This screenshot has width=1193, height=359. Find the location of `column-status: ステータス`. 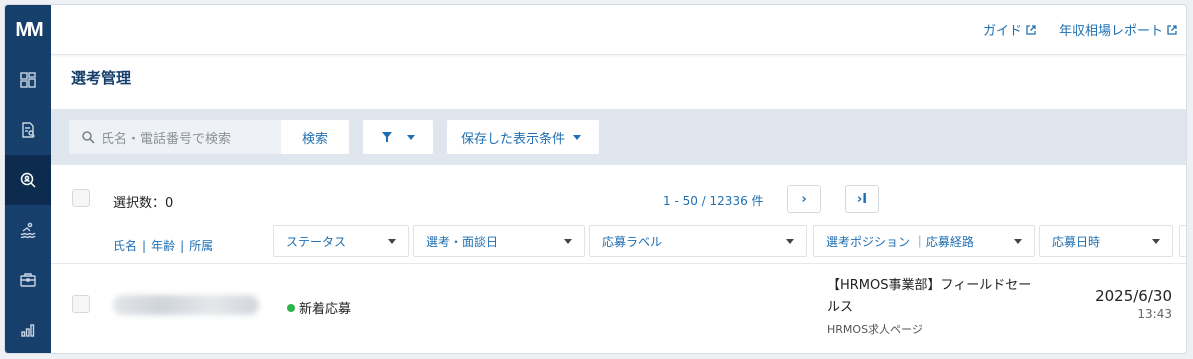

column-status: ステータス is located at coordinates (341, 241).